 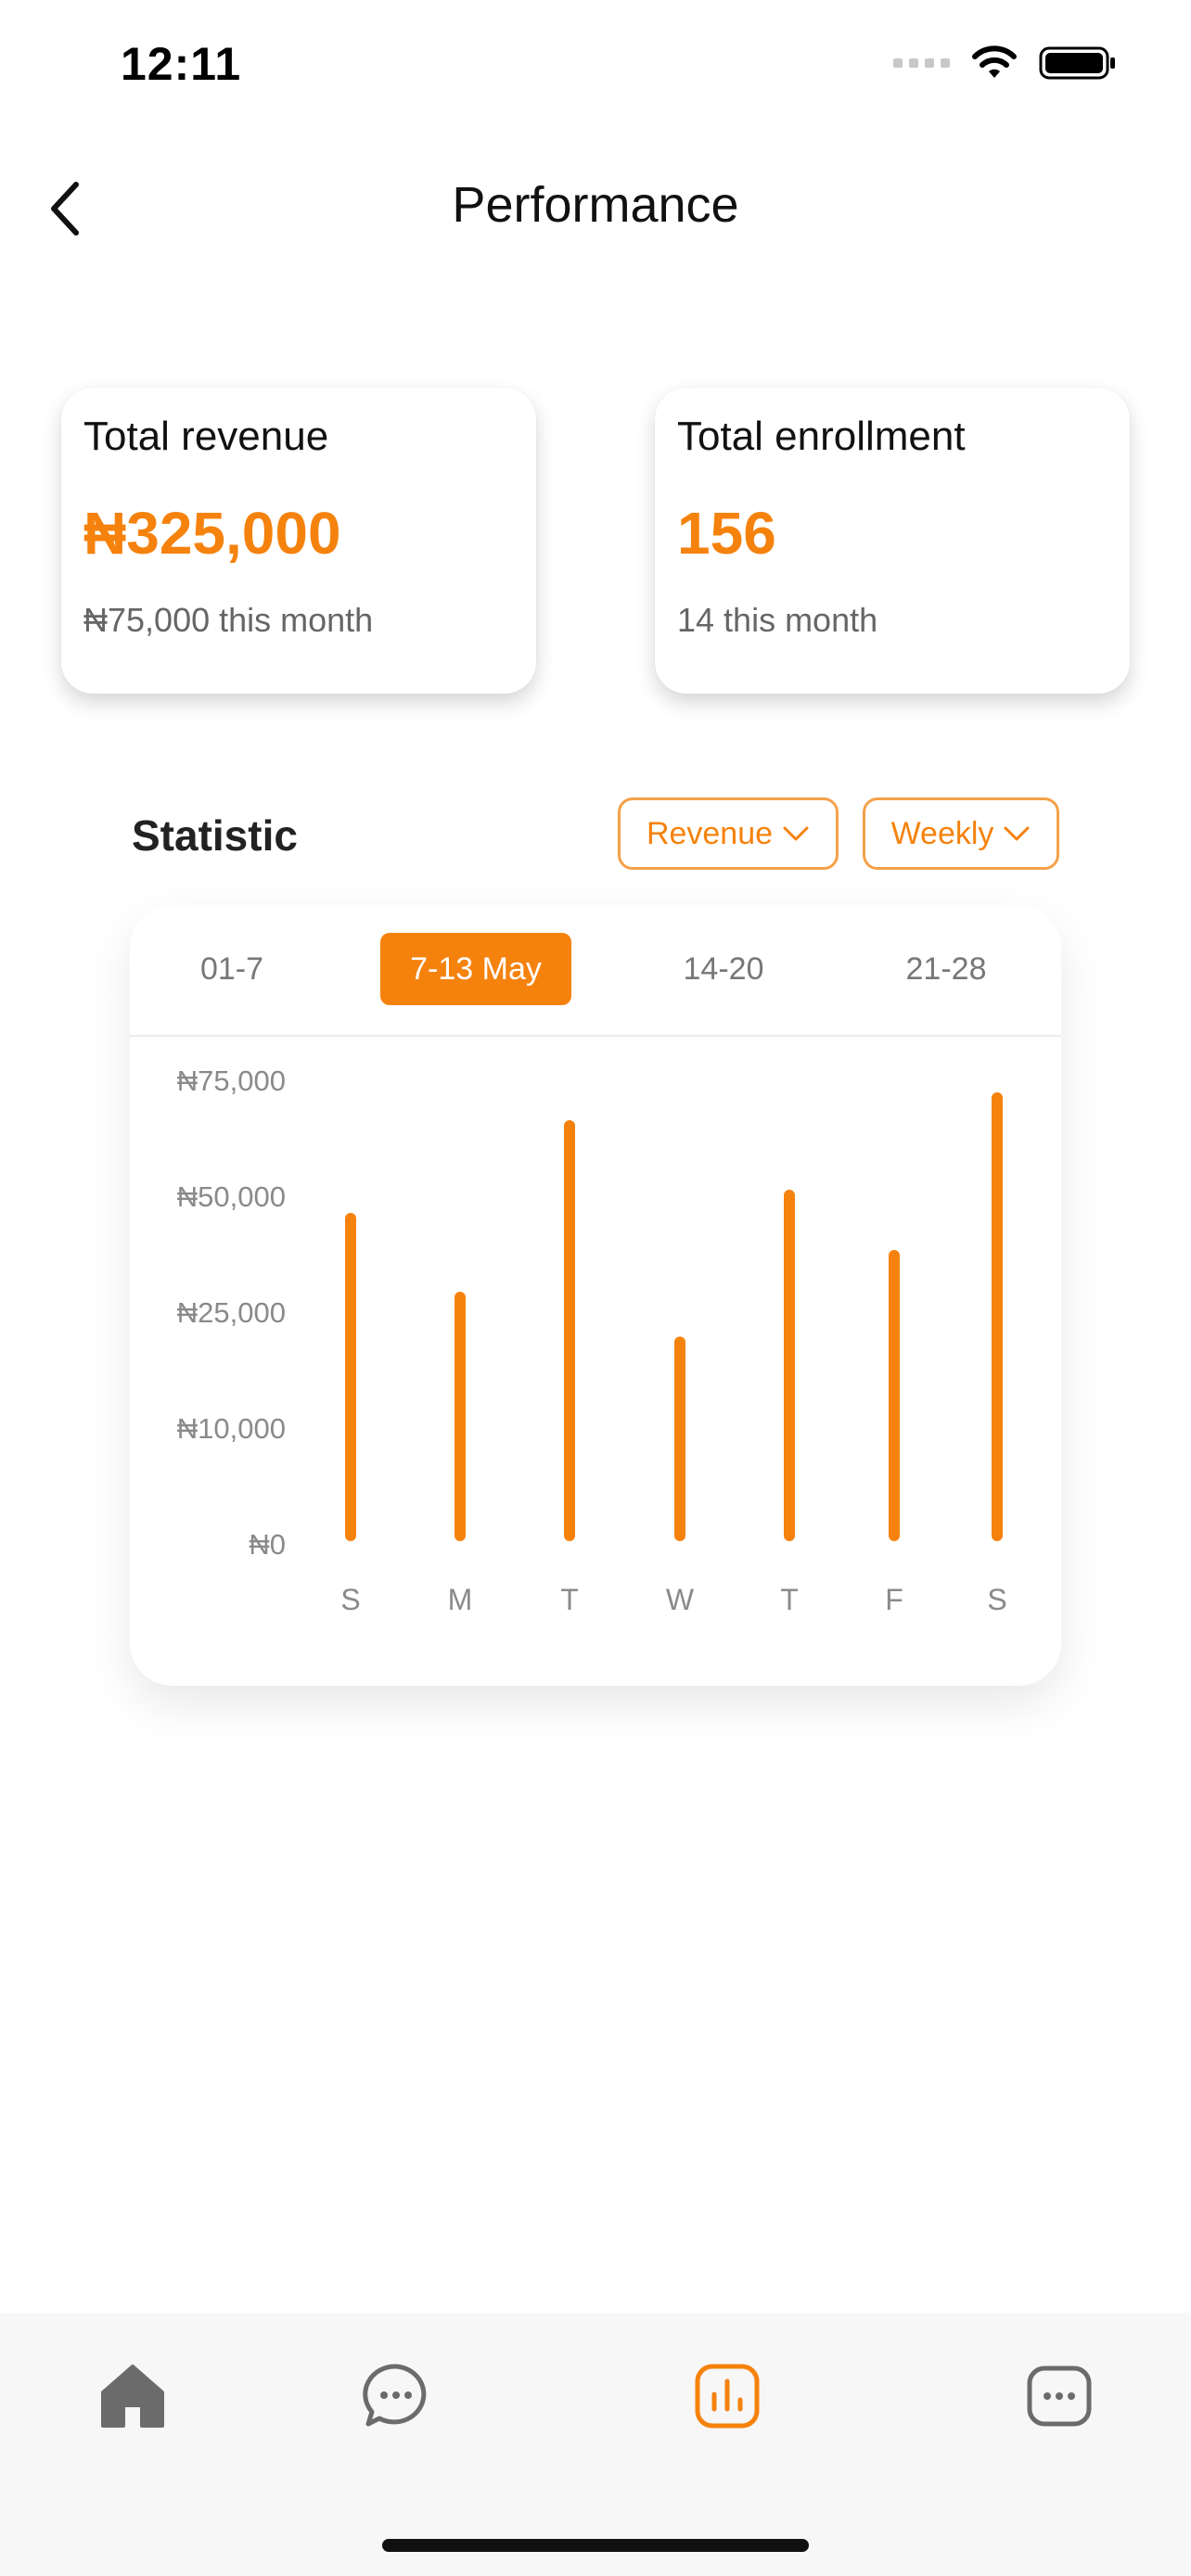 I want to click on nav-messages, so click(x=1059, y=2396).